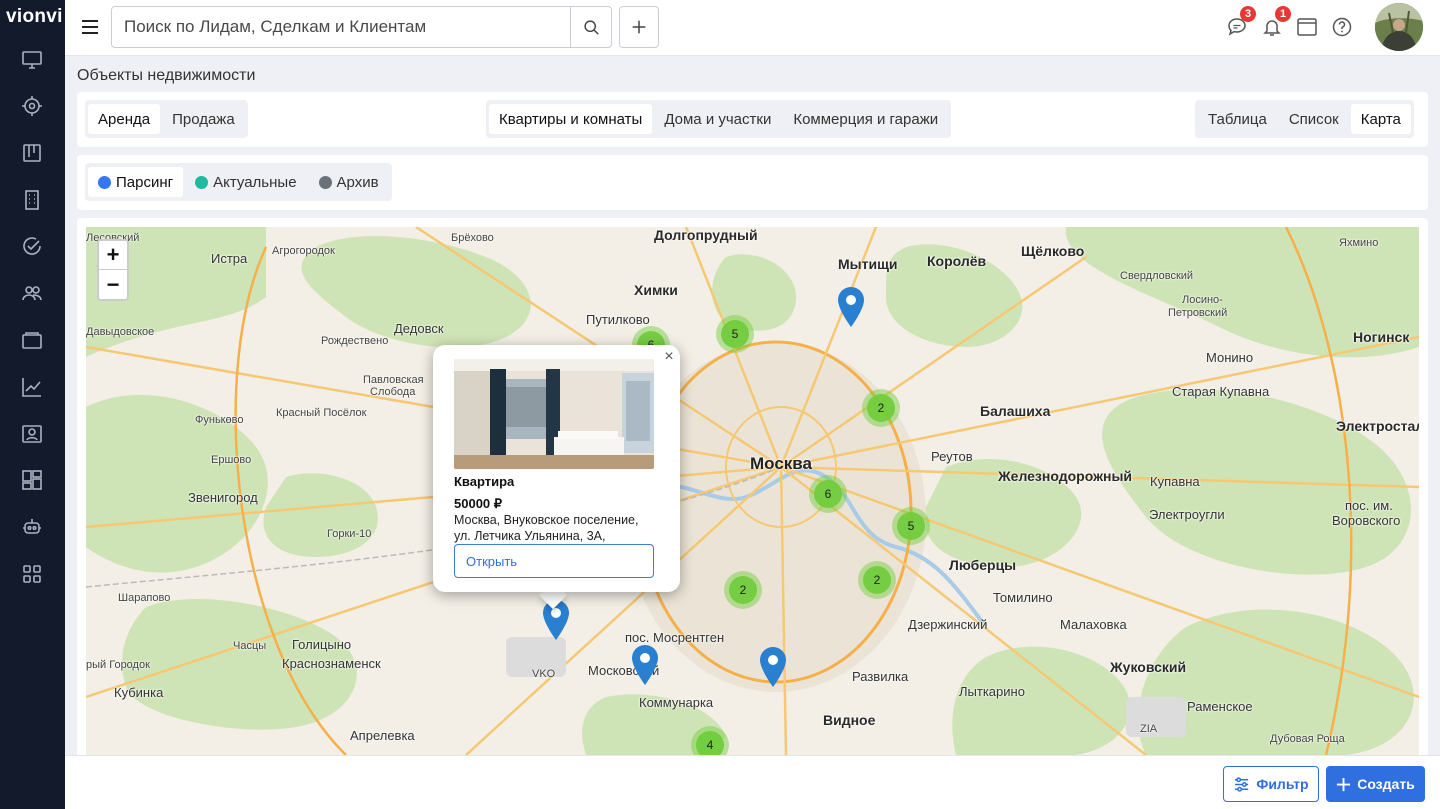  I want to click on tab-archive: Архив, so click(349, 182).